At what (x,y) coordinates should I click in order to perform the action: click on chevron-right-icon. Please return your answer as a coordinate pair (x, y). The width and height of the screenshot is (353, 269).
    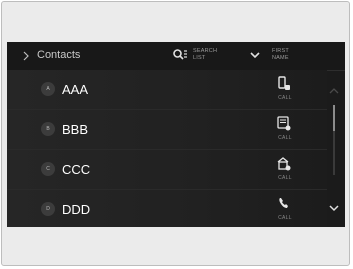
    Looking at the image, I should click on (26, 56).